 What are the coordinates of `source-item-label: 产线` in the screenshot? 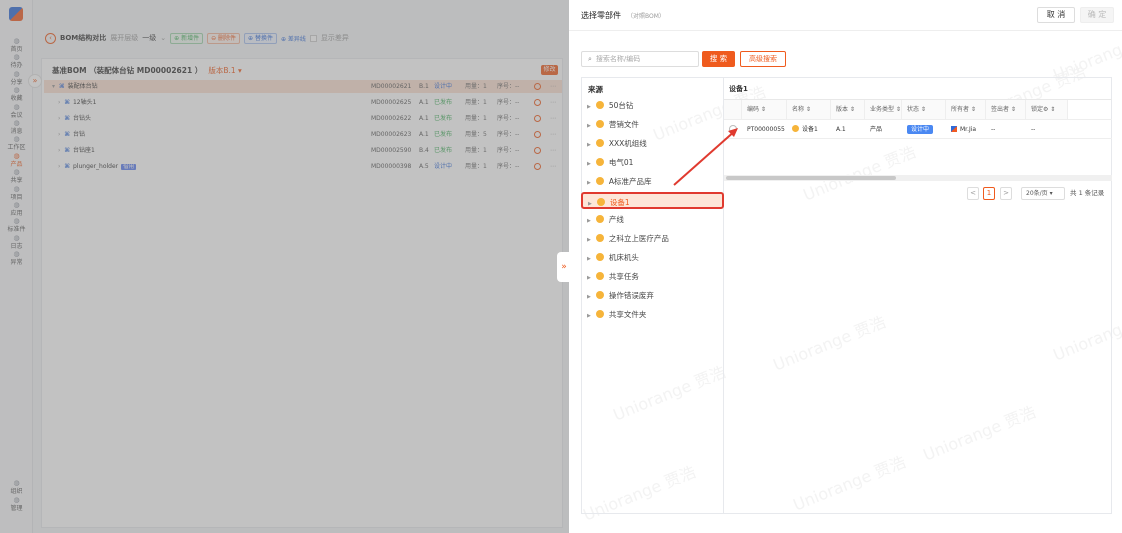 It's located at (616, 219).